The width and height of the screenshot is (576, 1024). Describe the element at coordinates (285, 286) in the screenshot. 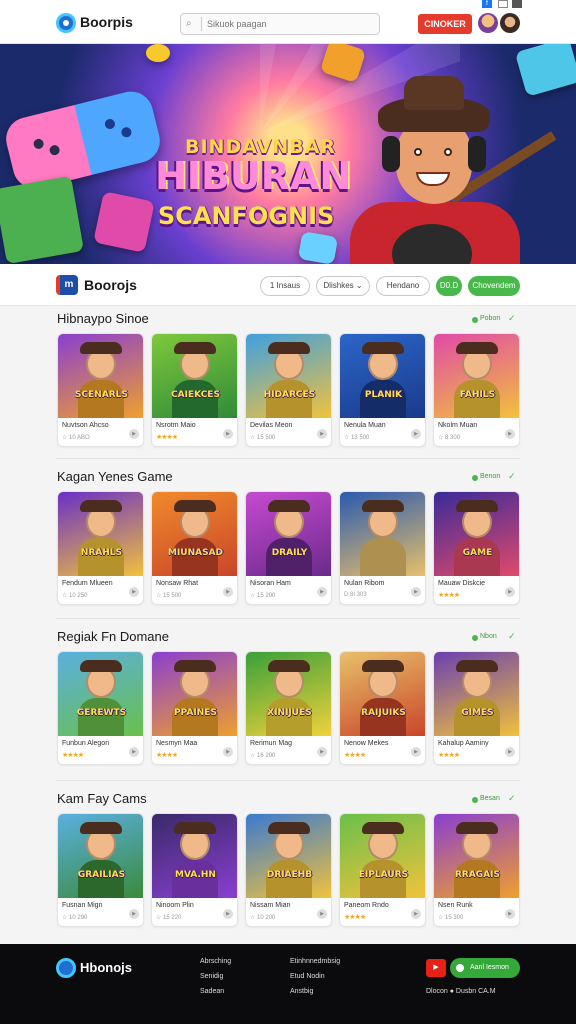

I see `filter-chip: 1 Insaus` at that location.